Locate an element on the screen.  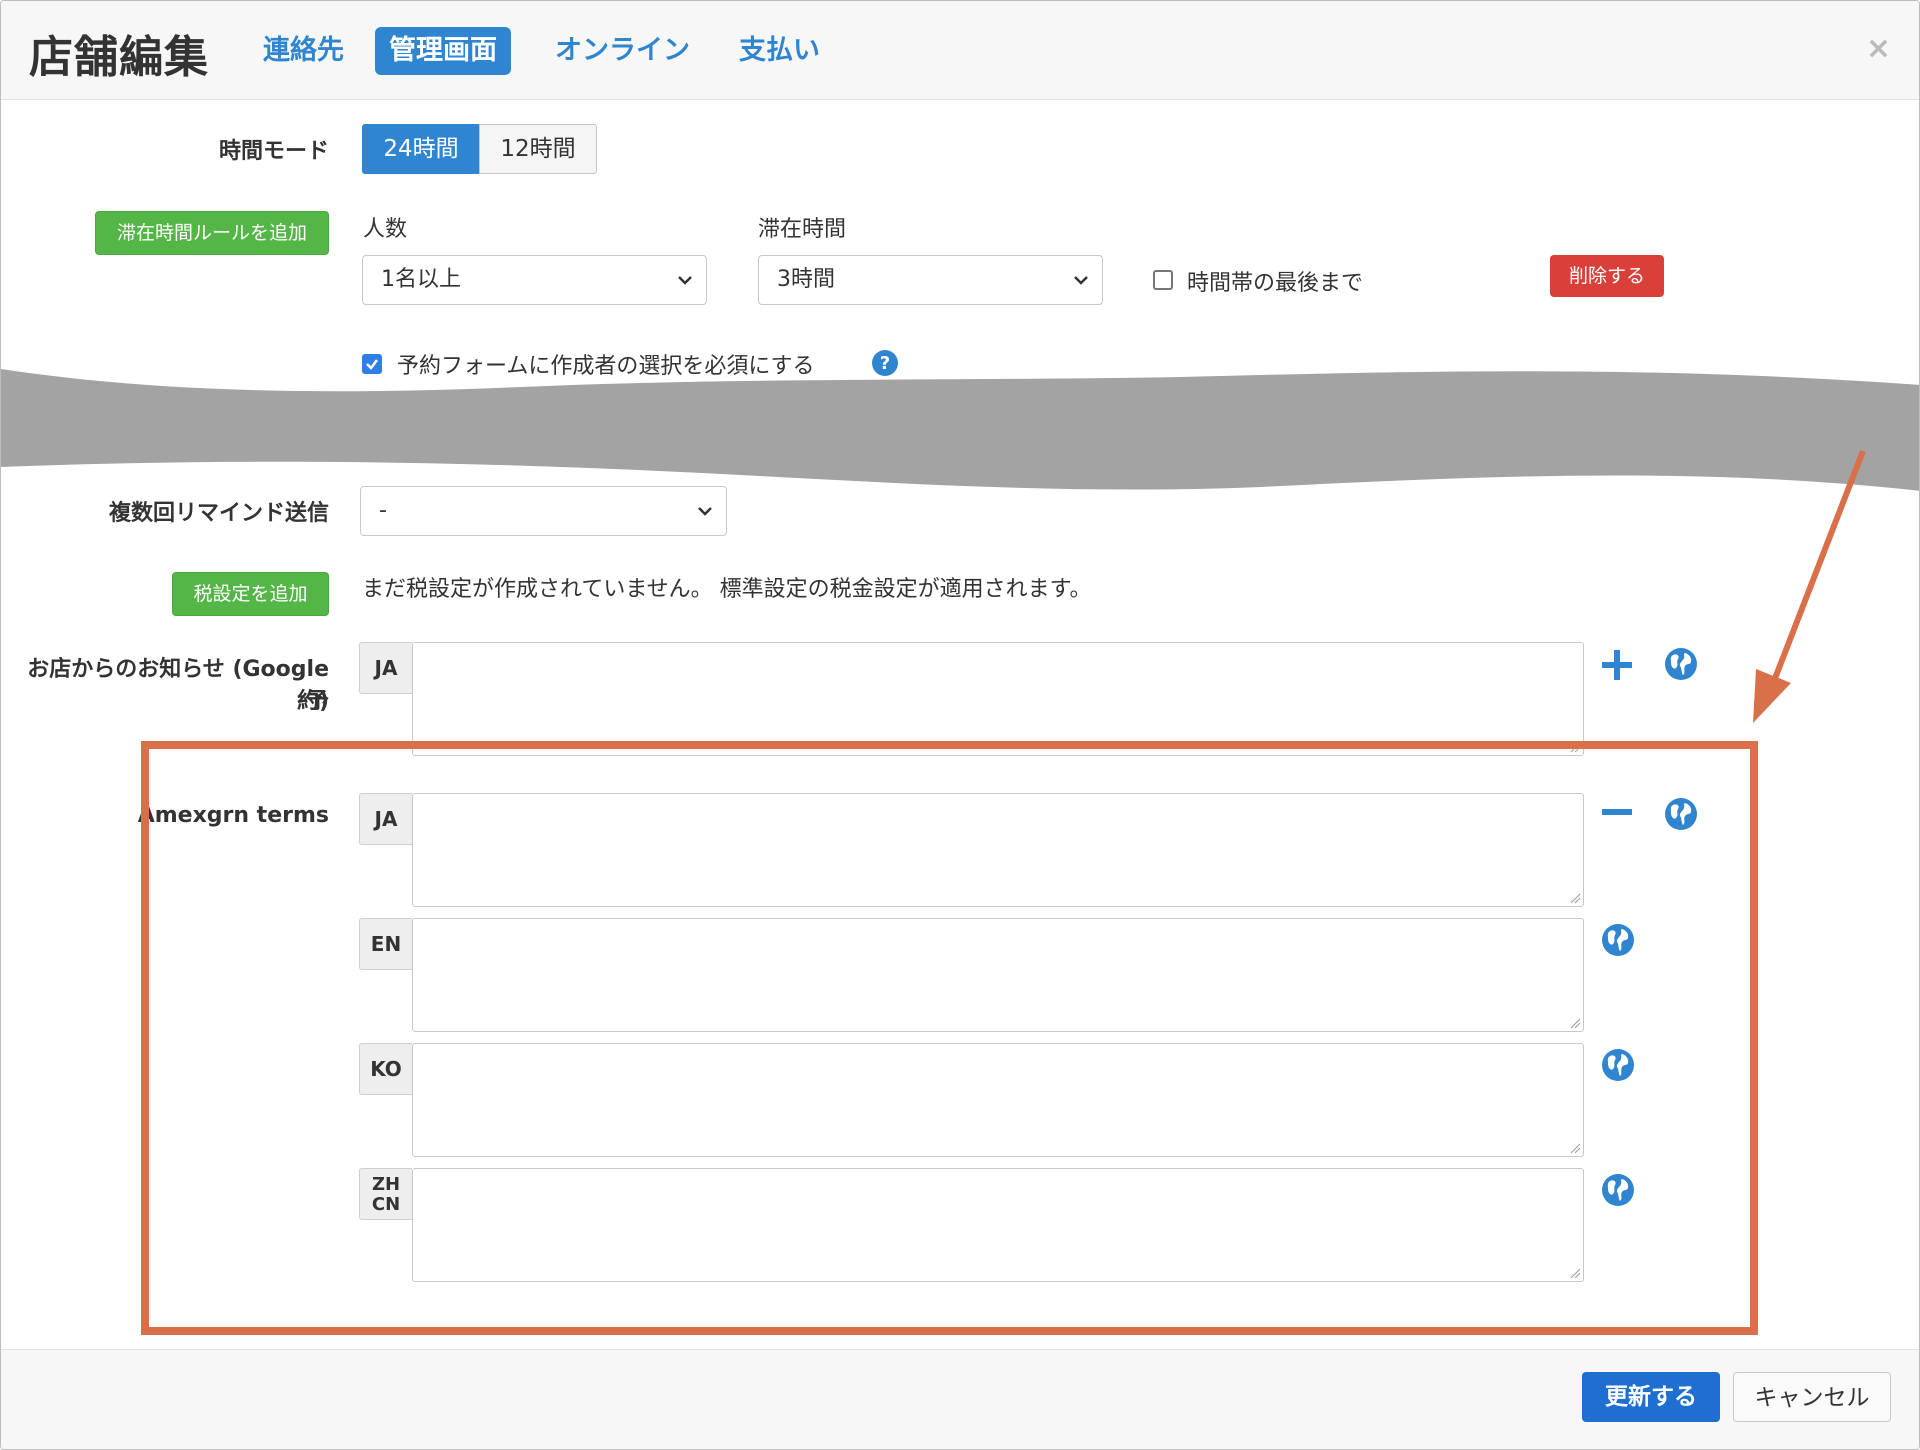
annotation-arrow-head is located at coordinates (1772, 696).